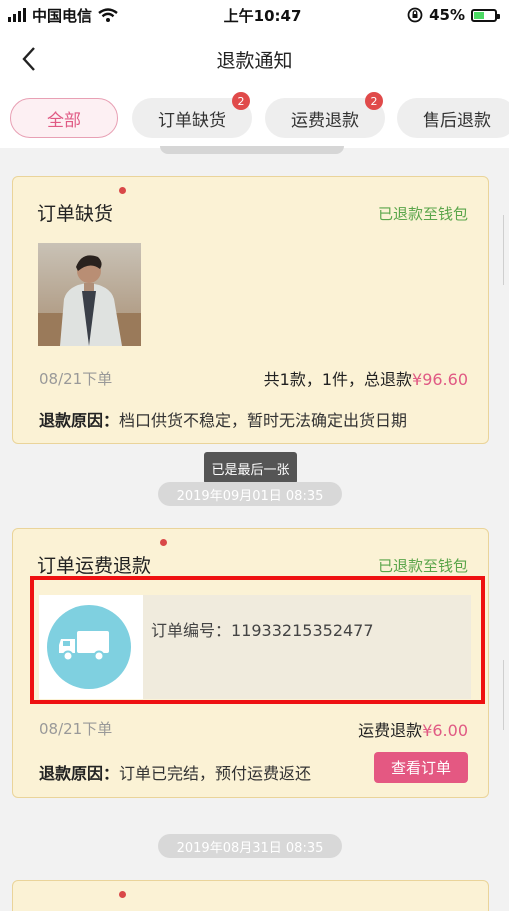  I want to click on refund-amount: ¥6.00, so click(445, 730).